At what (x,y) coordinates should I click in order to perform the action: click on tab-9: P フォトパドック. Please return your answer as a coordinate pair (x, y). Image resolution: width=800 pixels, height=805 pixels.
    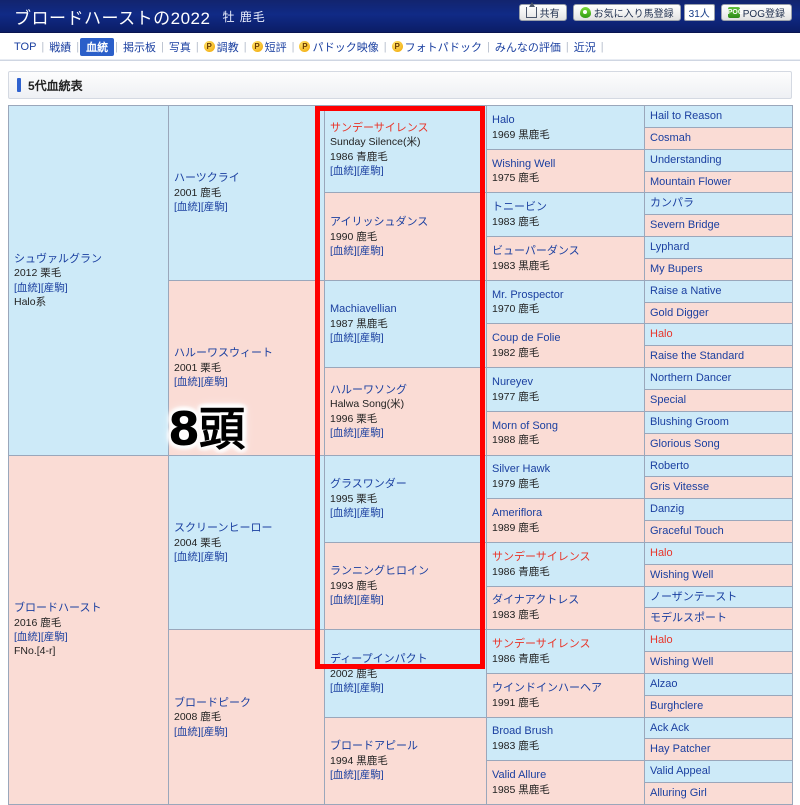
    Looking at the image, I should click on (437, 47).